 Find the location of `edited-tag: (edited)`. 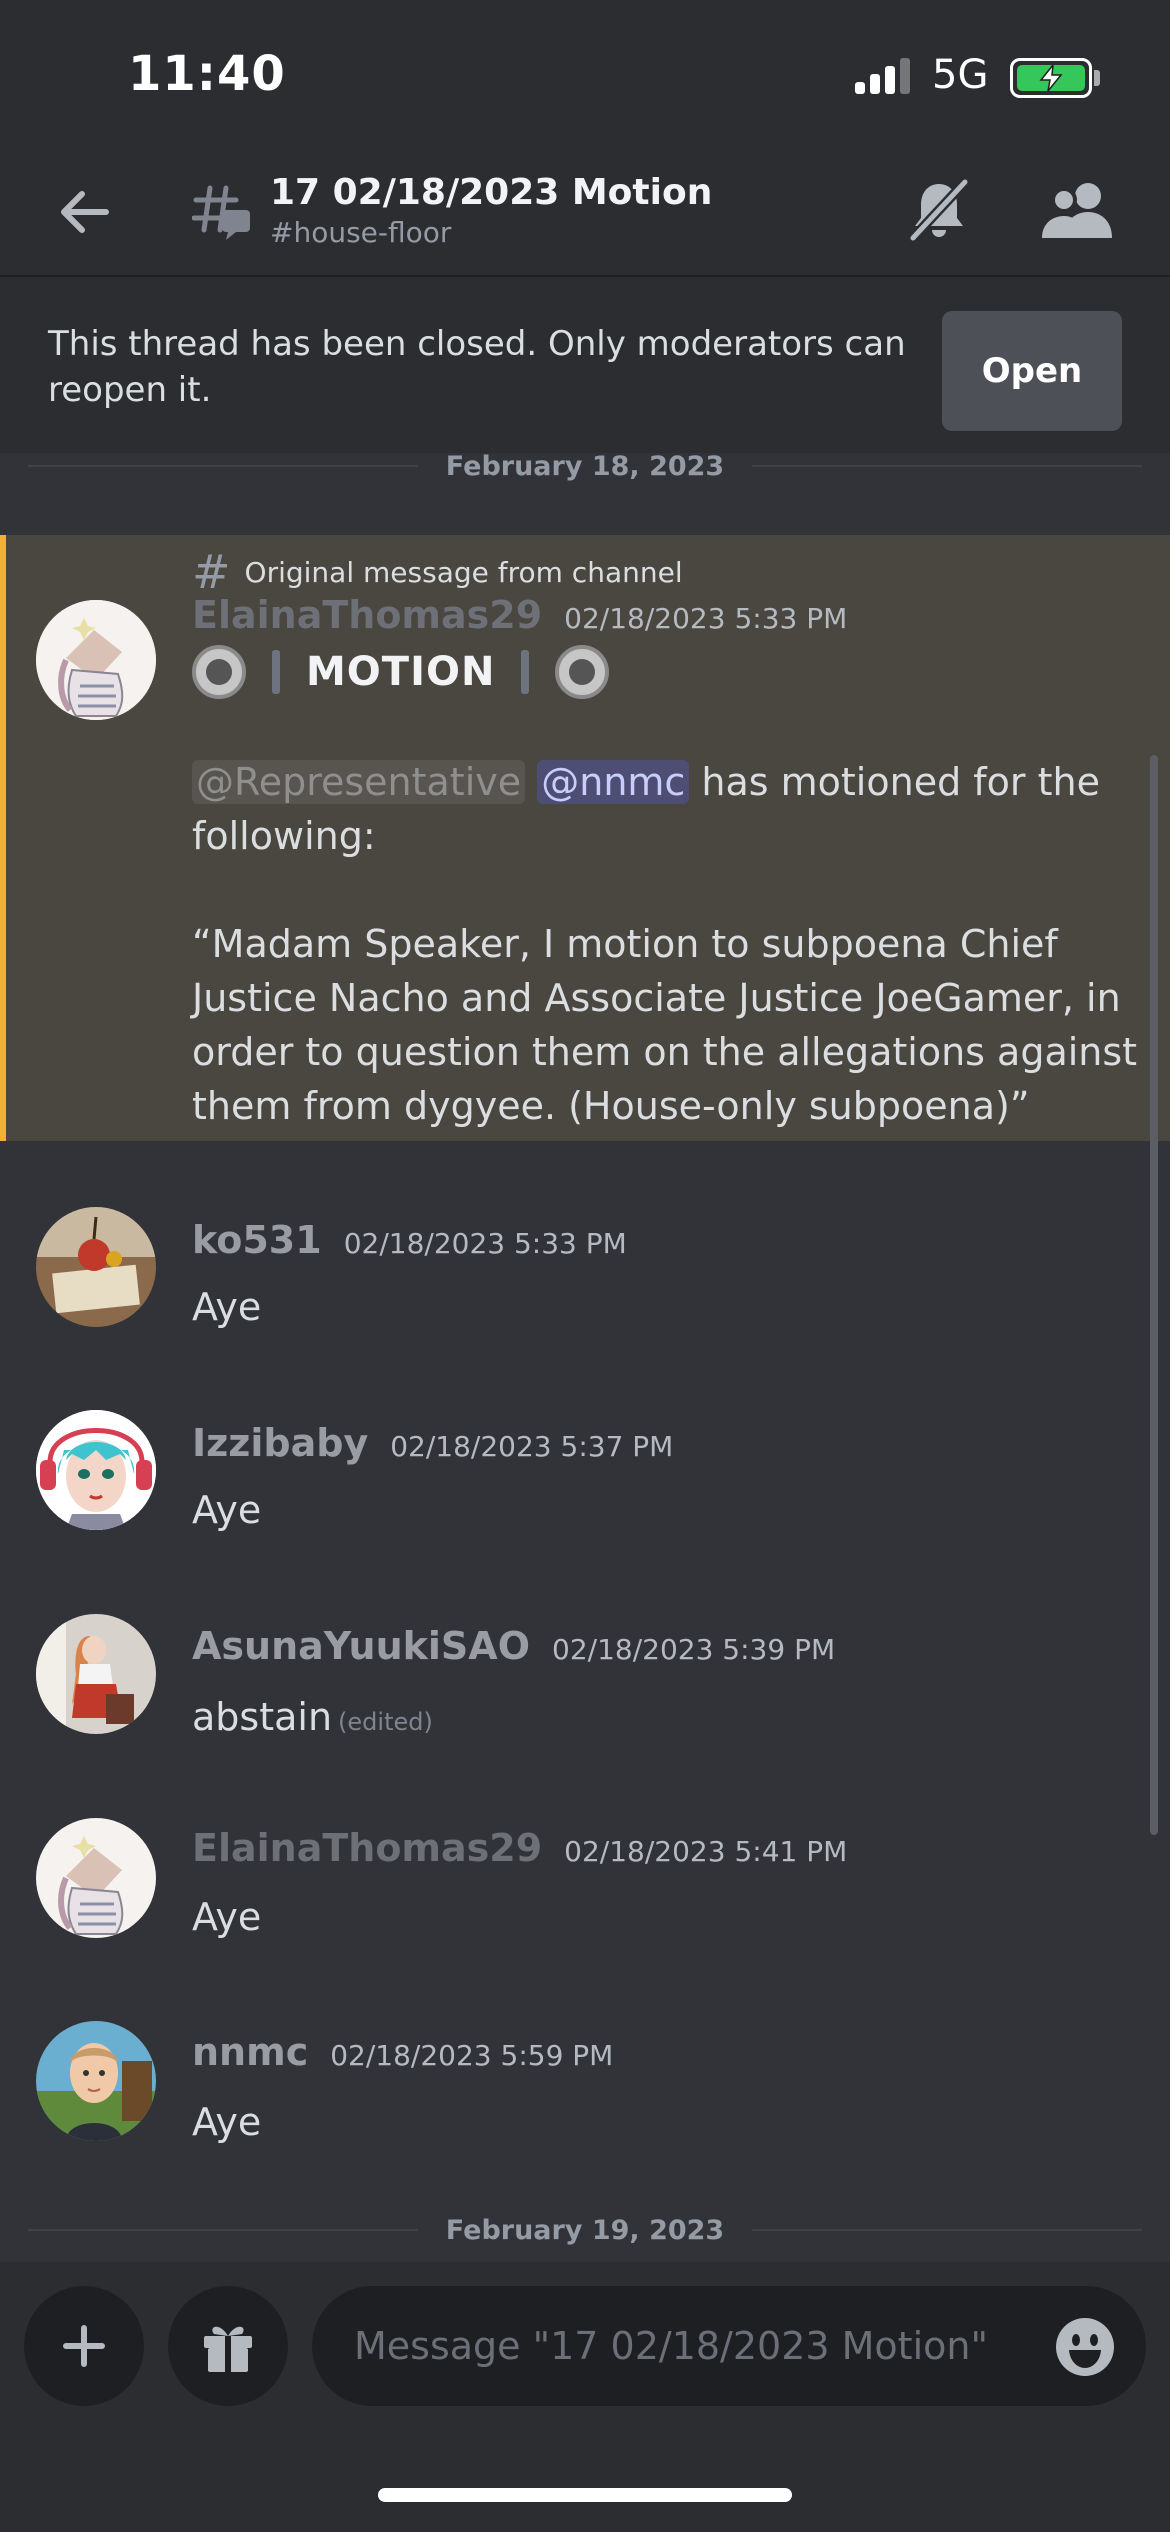

edited-tag: (edited) is located at coordinates (385, 1722).